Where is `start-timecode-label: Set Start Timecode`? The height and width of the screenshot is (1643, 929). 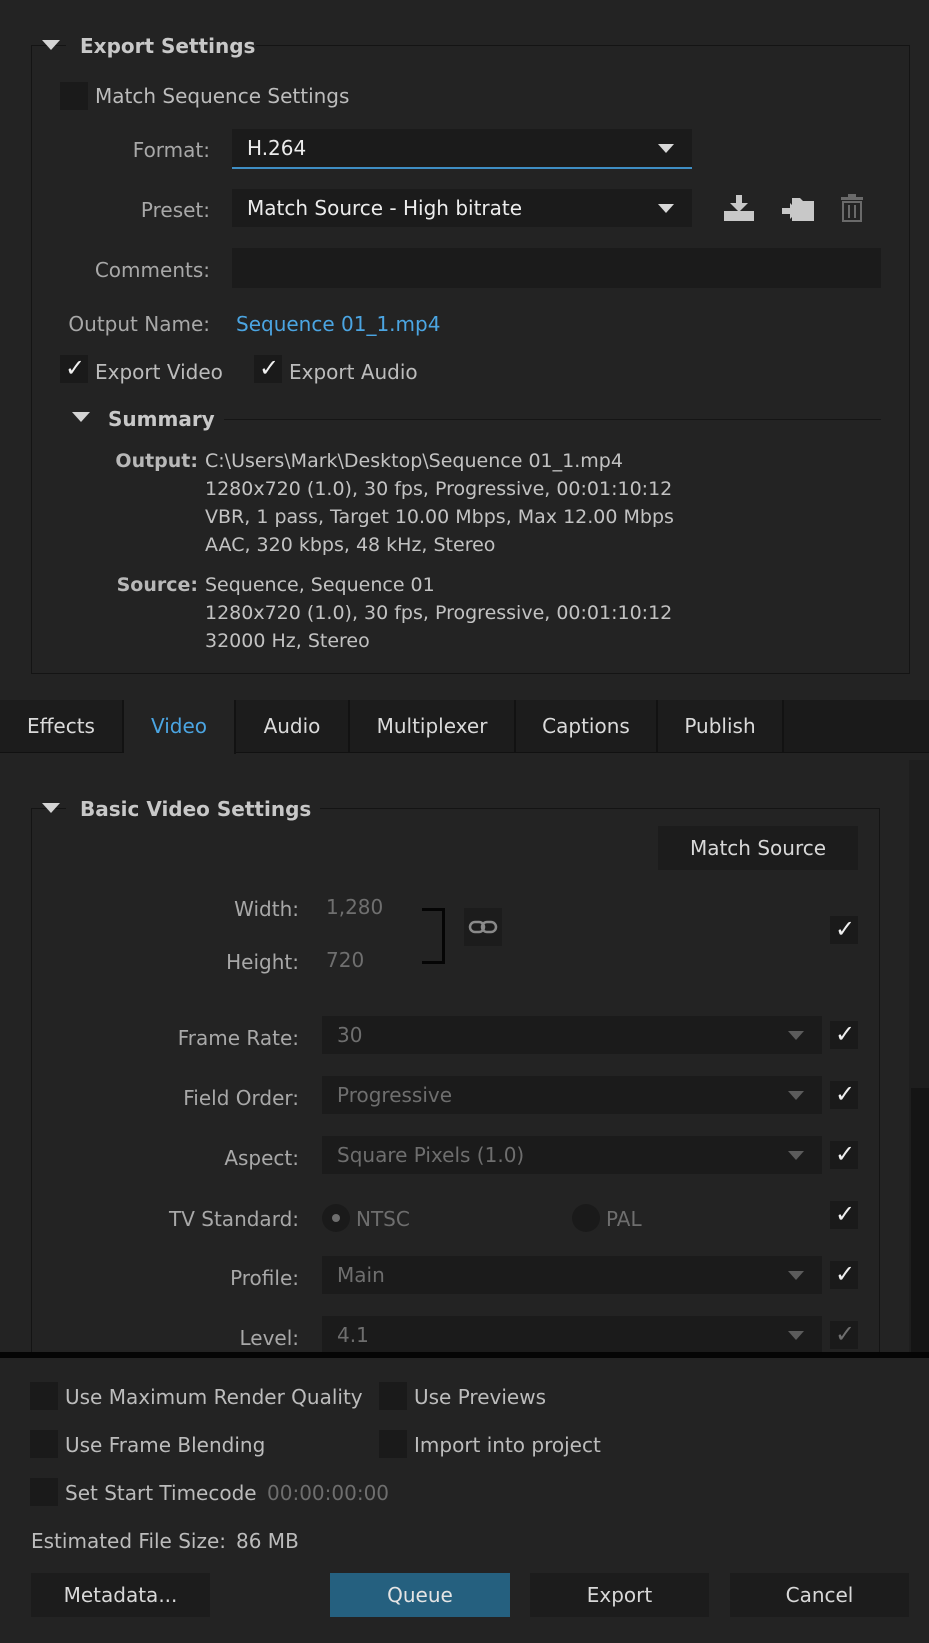
start-timecode-label: Set Start Timecode is located at coordinates (161, 1493).